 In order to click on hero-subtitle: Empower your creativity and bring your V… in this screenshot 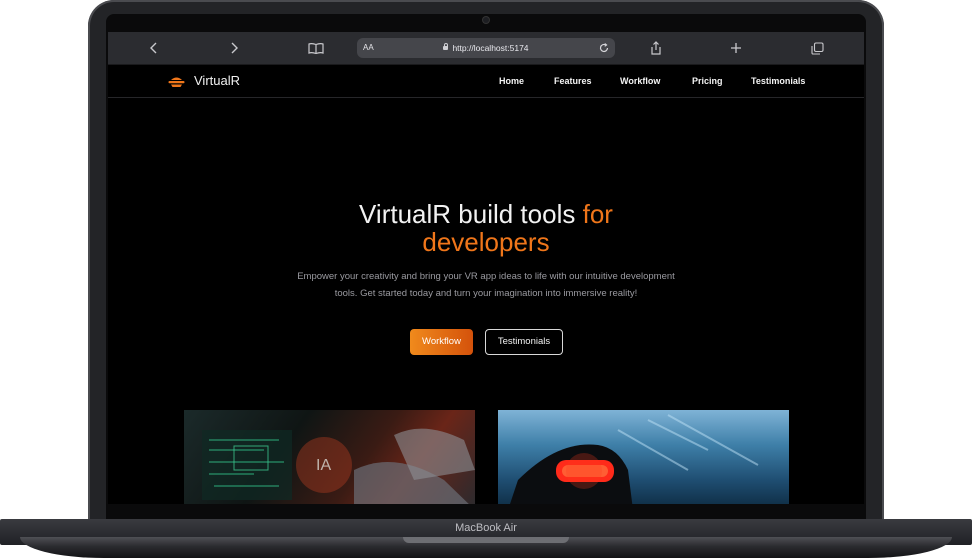, I will do `click(486, 285)`.